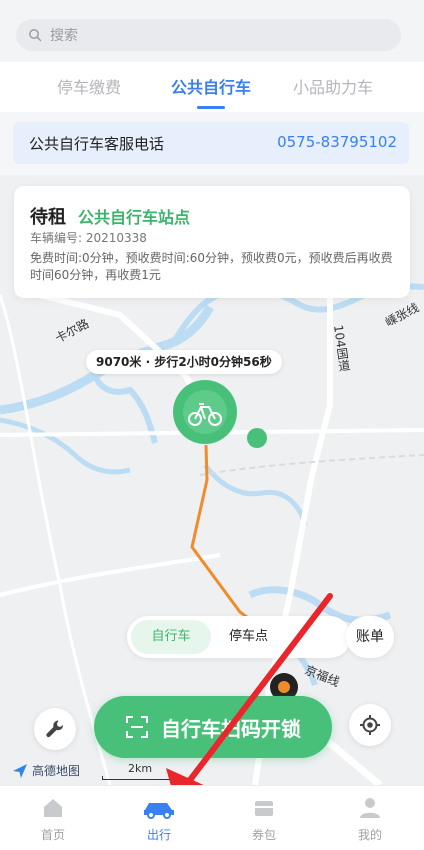 The width and height of the screenshot is (424, 850). I want to click on tab-parking-fee: 停车缴费, so click(89, 86).